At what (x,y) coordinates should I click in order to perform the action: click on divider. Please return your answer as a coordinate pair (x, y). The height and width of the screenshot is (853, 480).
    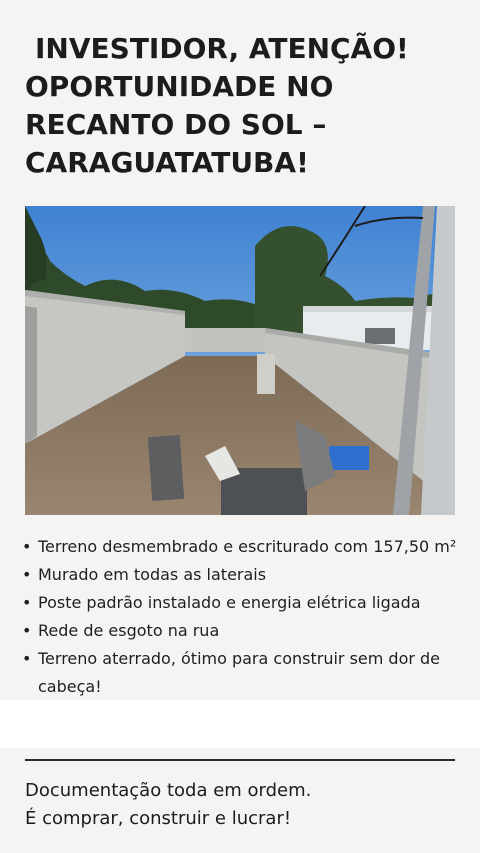
    Looking at the image, I should click on (240, 760).